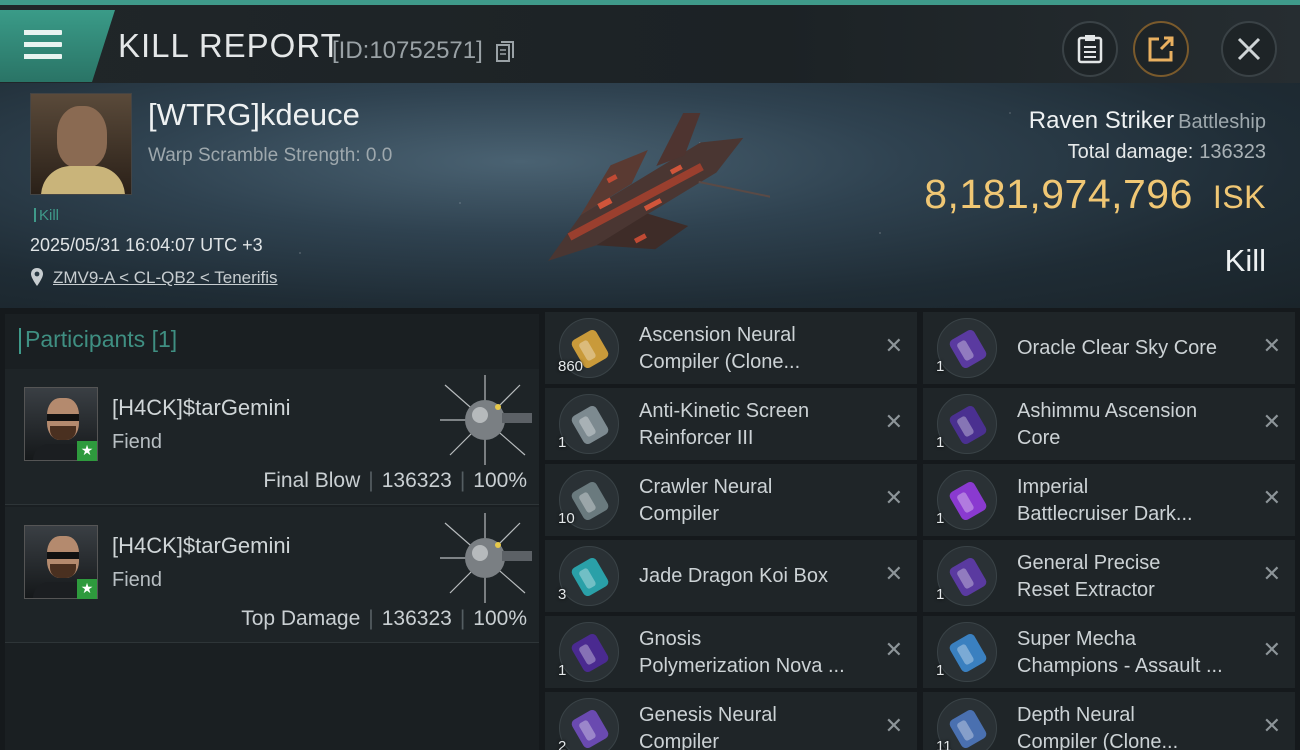  I want to click on item-row: 1 Oracle Clear Sky Core ✕, so click(1109, 348).